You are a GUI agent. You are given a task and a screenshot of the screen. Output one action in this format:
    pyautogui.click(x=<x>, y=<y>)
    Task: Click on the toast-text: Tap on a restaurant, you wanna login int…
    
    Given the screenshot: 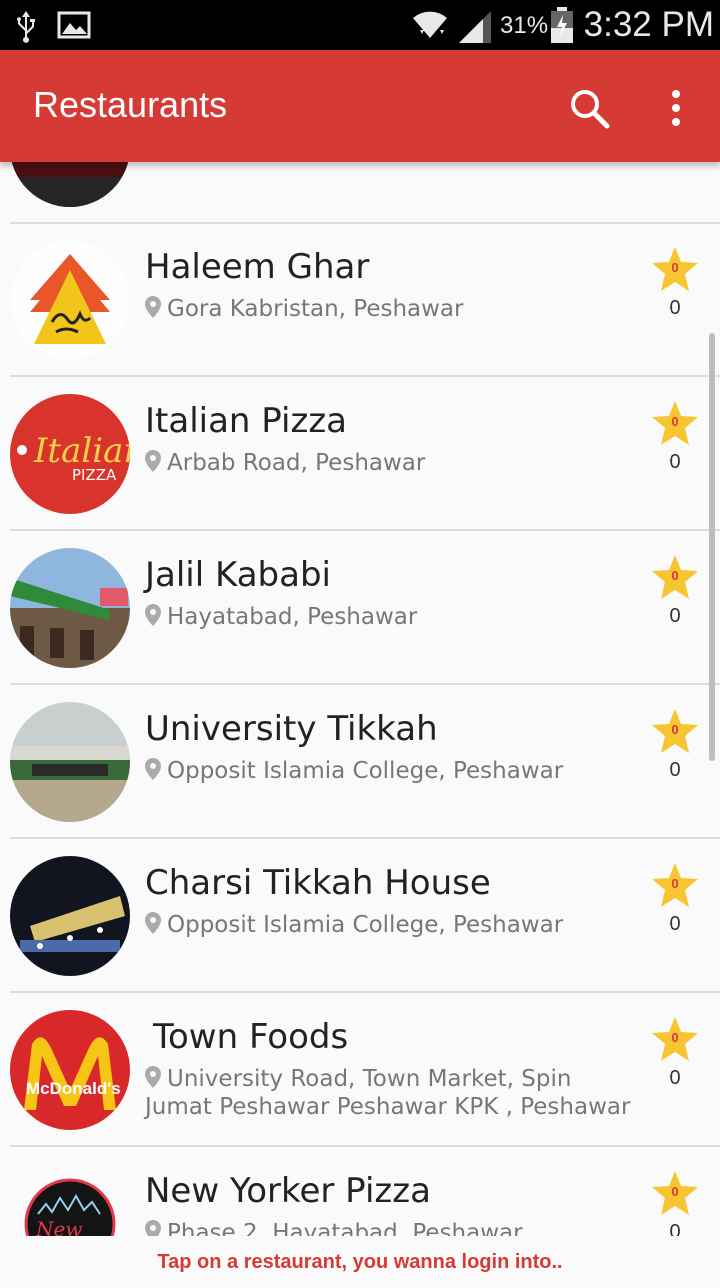 What is the action you would take?
    pyautogui.click(x=360, y=1262)
    